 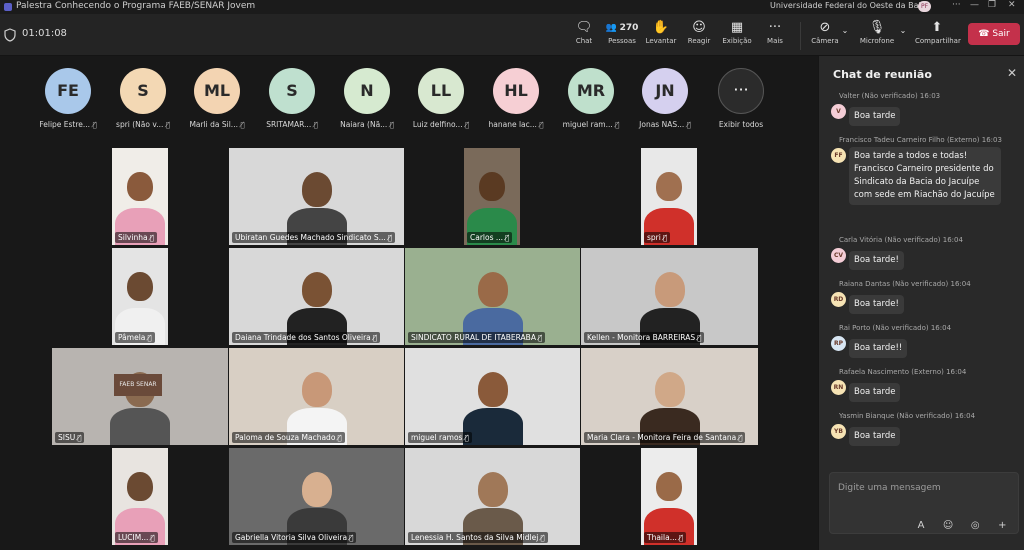 I want to click on participant-avatar: HL hanane lac... 🎙̸, so click(x=516, y=98).